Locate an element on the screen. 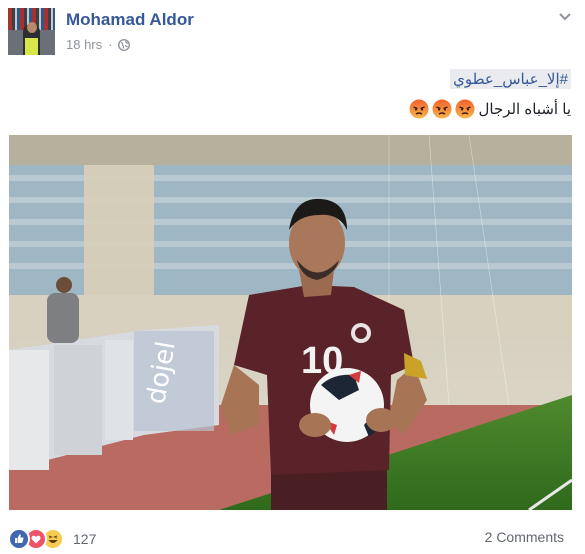 Image resolution: width=585 pixels, height=554 pixels. avatar is located at coordinates (31, 31).